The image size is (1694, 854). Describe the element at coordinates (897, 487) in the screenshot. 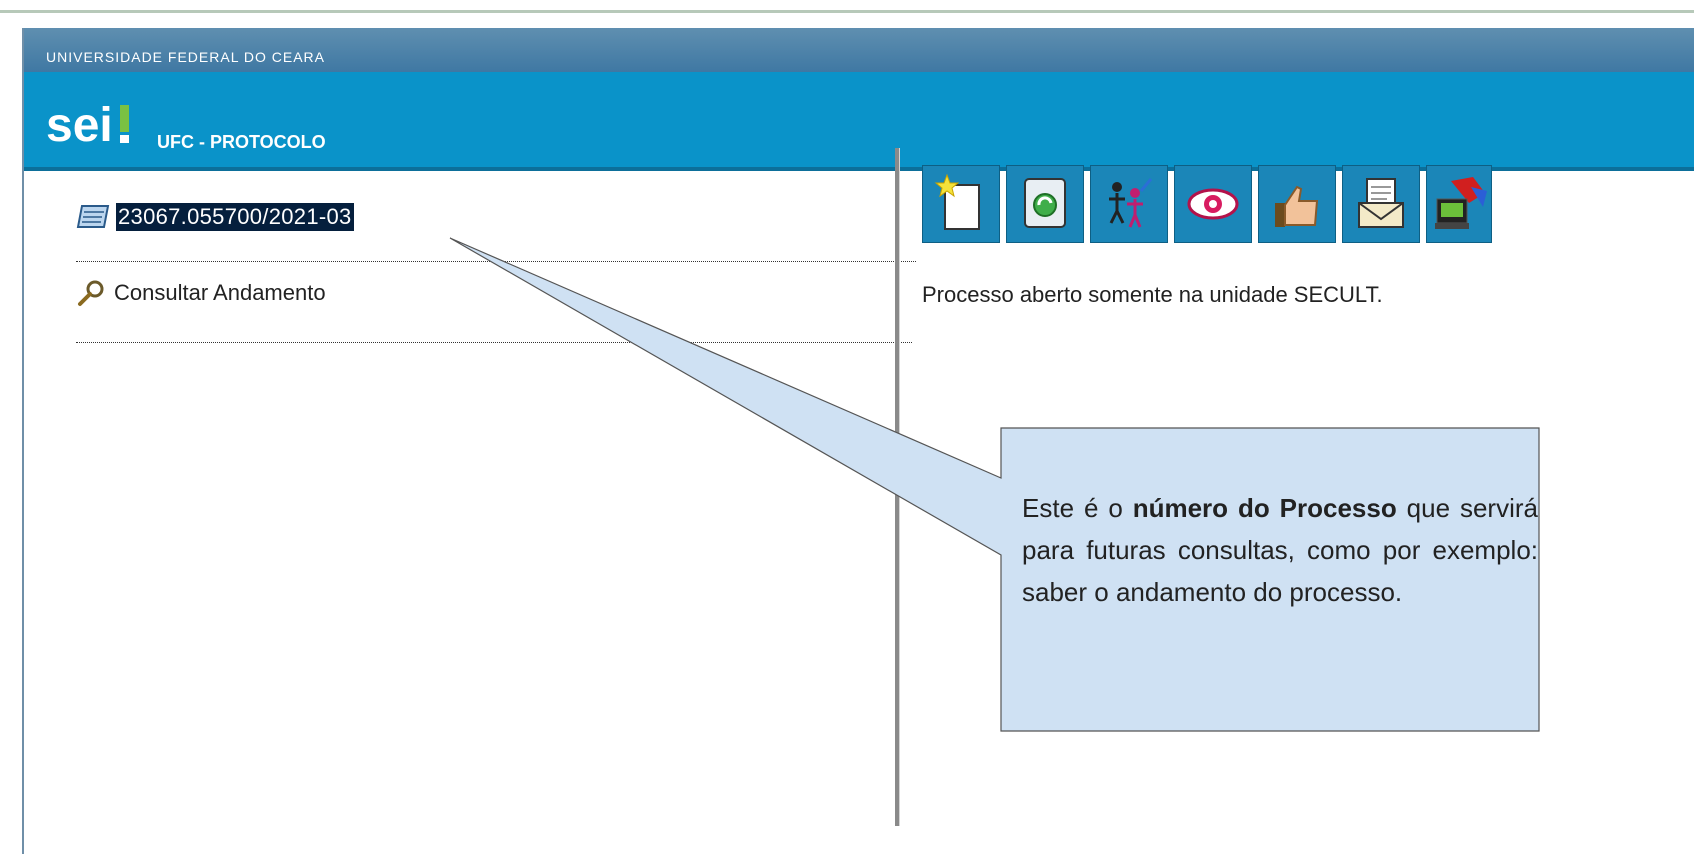

I see `panel-divider` at that location.